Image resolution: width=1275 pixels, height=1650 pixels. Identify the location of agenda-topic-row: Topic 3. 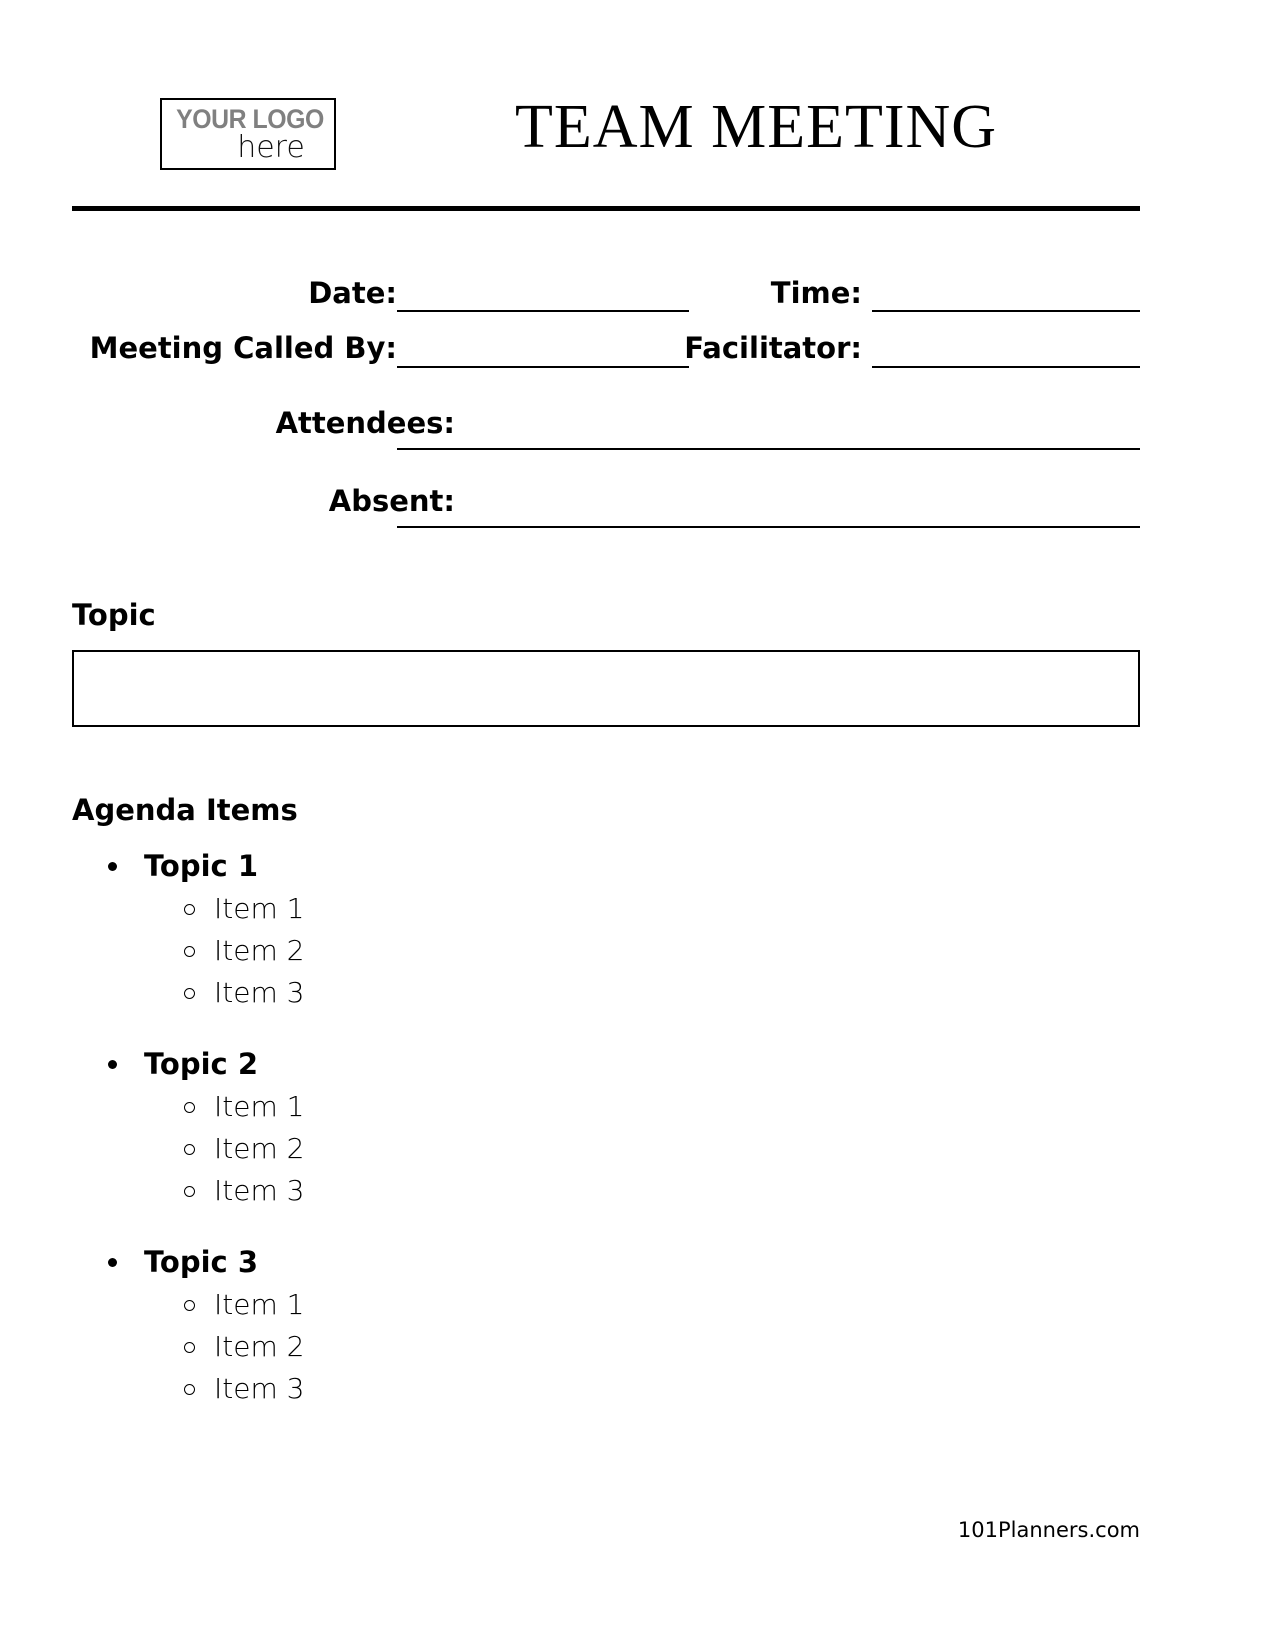
(472, 1262).